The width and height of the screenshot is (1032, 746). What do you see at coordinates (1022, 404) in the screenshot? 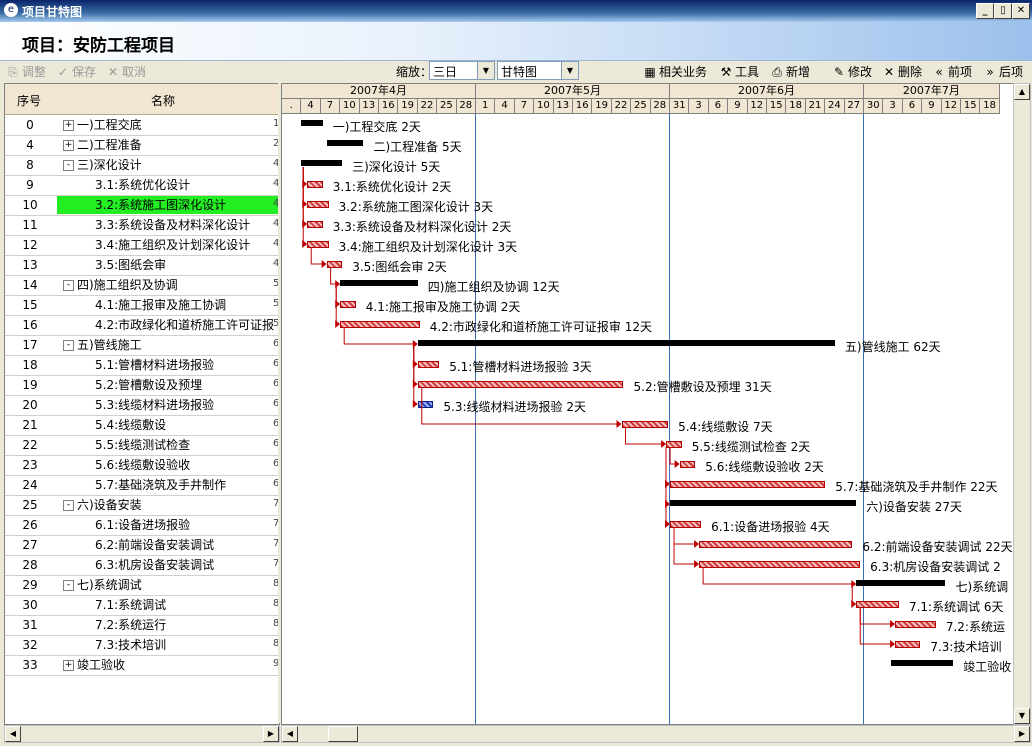
I see `vertical-scrollbar: ▲ ▼` at bounding box center [1022, 404].